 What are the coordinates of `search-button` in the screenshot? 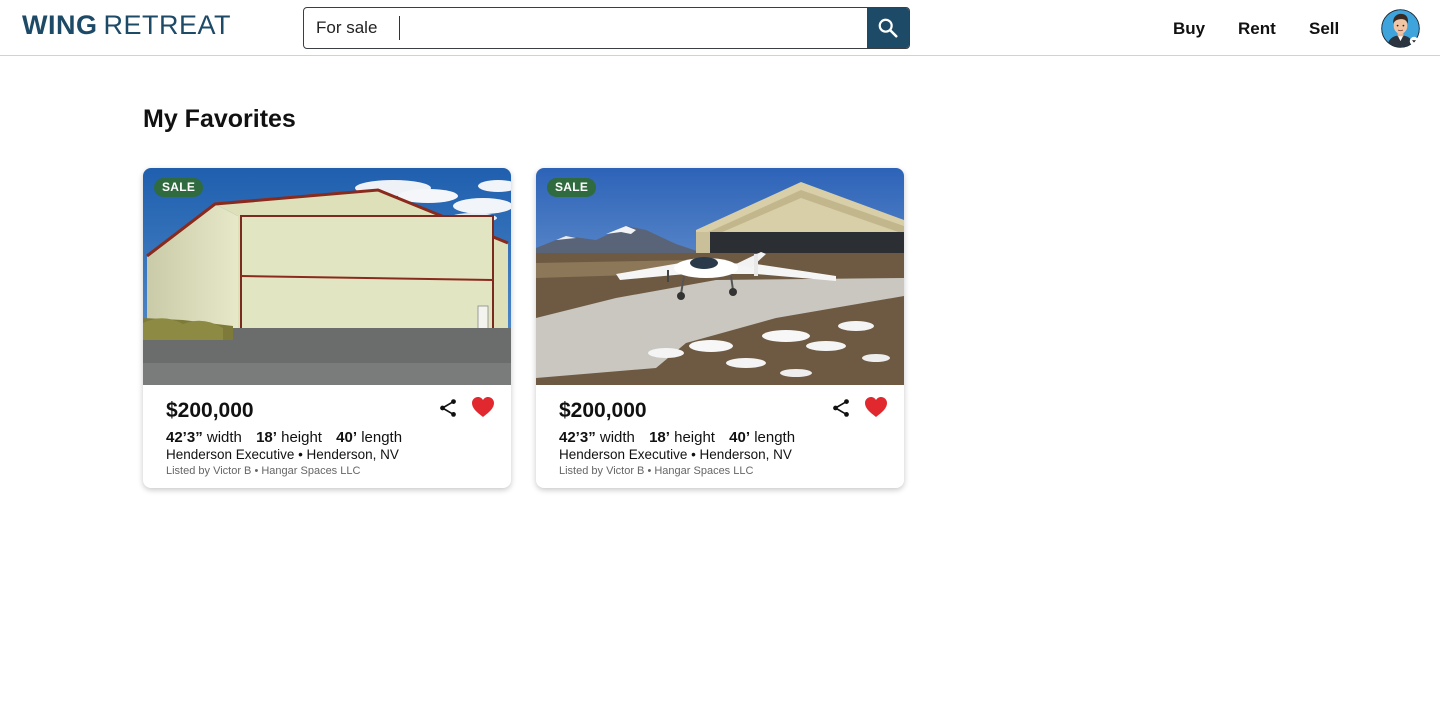 It's located at (888, 28).